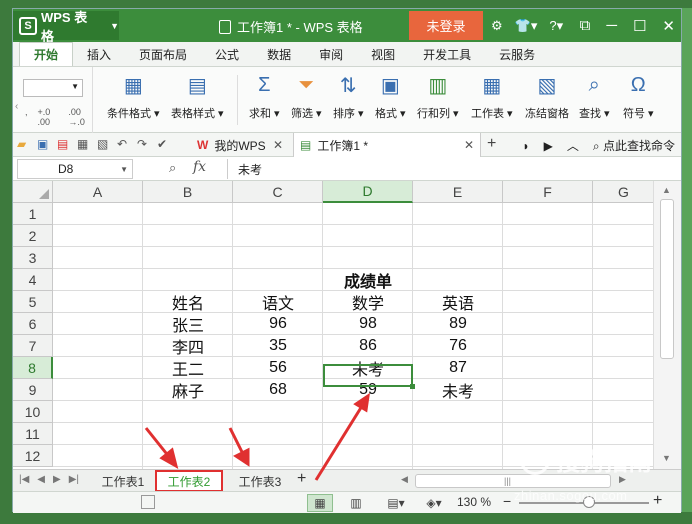 This screenshot has height=524, width=692. I want to click on filter-button: ⏷ 筛选 ▾, so click(306, 97).